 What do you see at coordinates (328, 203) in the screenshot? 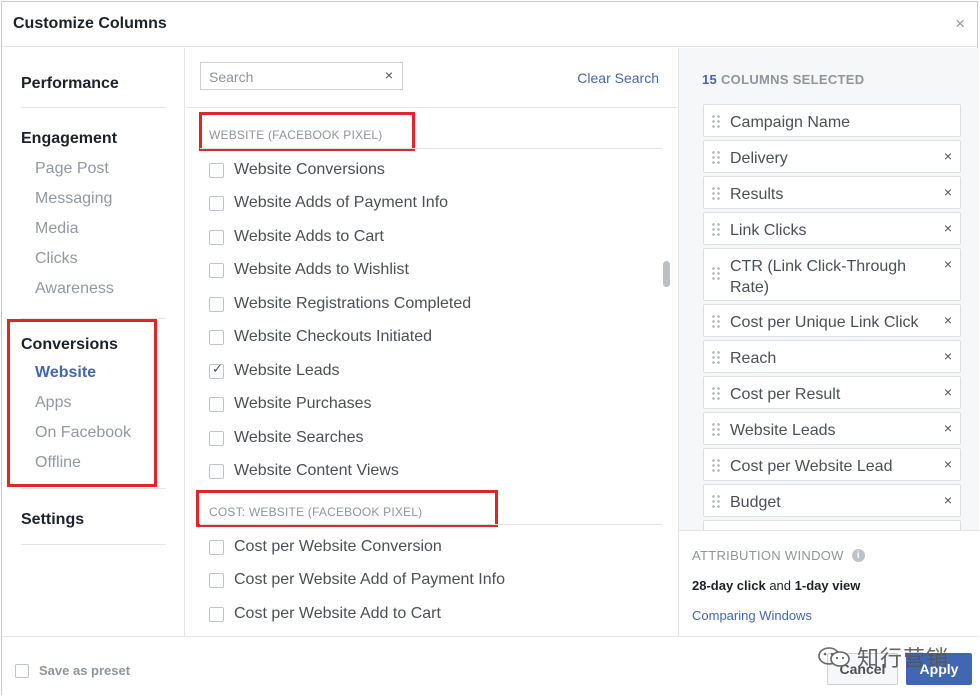
I see `option-website-adds-of-payment-info: Website Adds of Payment Info` at bounding box center [328, 203].